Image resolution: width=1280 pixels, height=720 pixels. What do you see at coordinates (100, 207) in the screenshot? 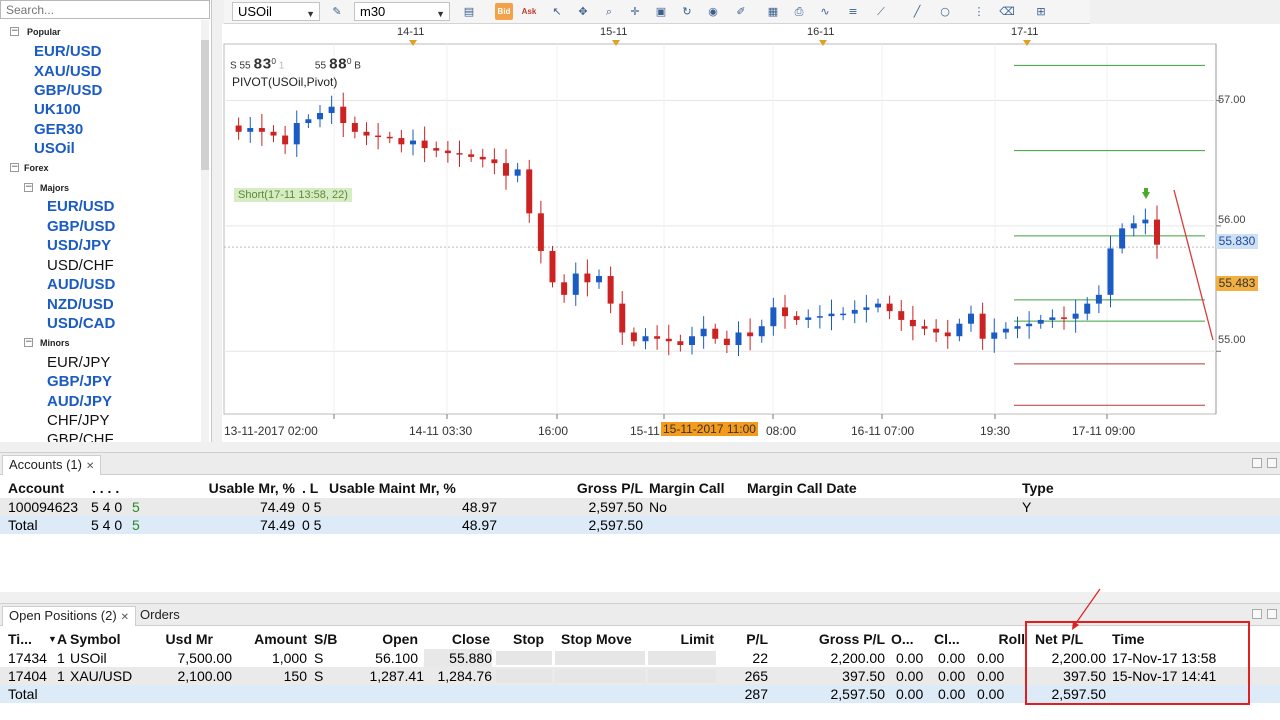
I see `tree-item-major: EUR/USD` at bounding box center [100, 207].